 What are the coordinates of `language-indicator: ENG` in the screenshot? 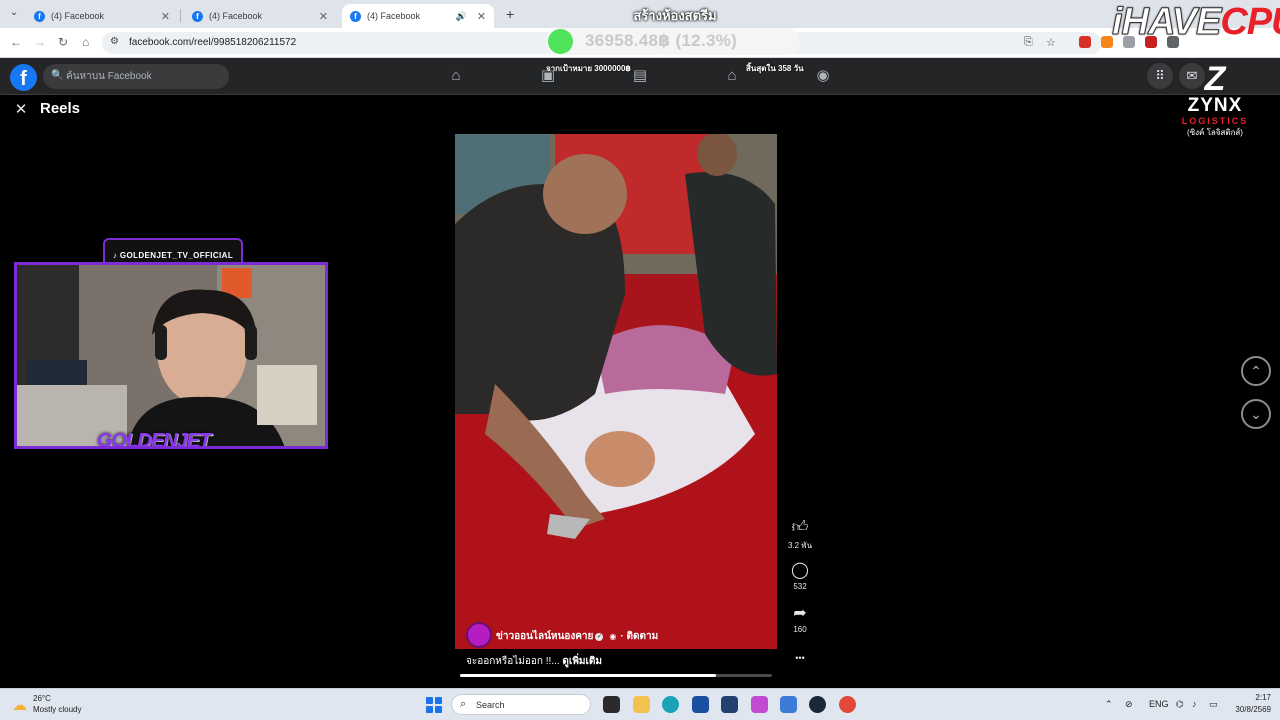 It's located at (1159, 704).